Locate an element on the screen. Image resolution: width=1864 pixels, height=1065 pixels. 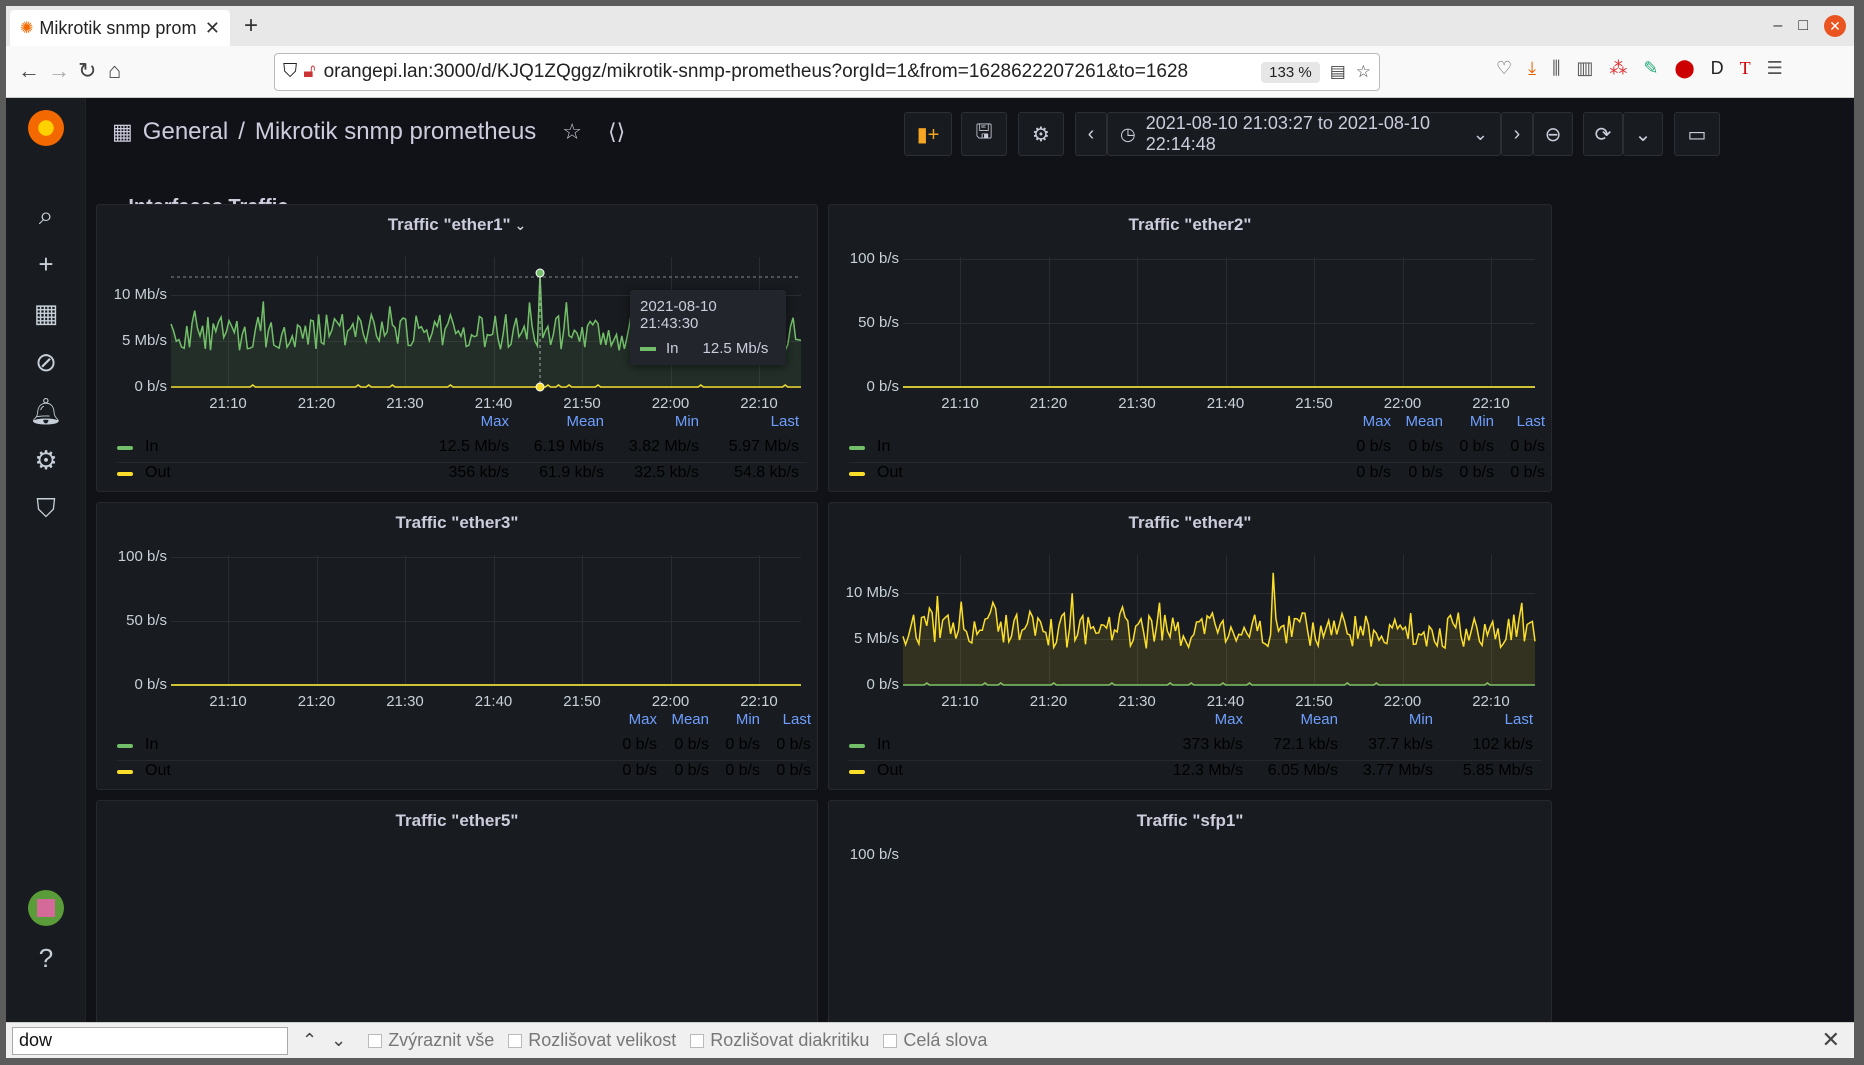
match-case-checkbox: Rozlišovat velikost is located at coordinates (592, 1040).